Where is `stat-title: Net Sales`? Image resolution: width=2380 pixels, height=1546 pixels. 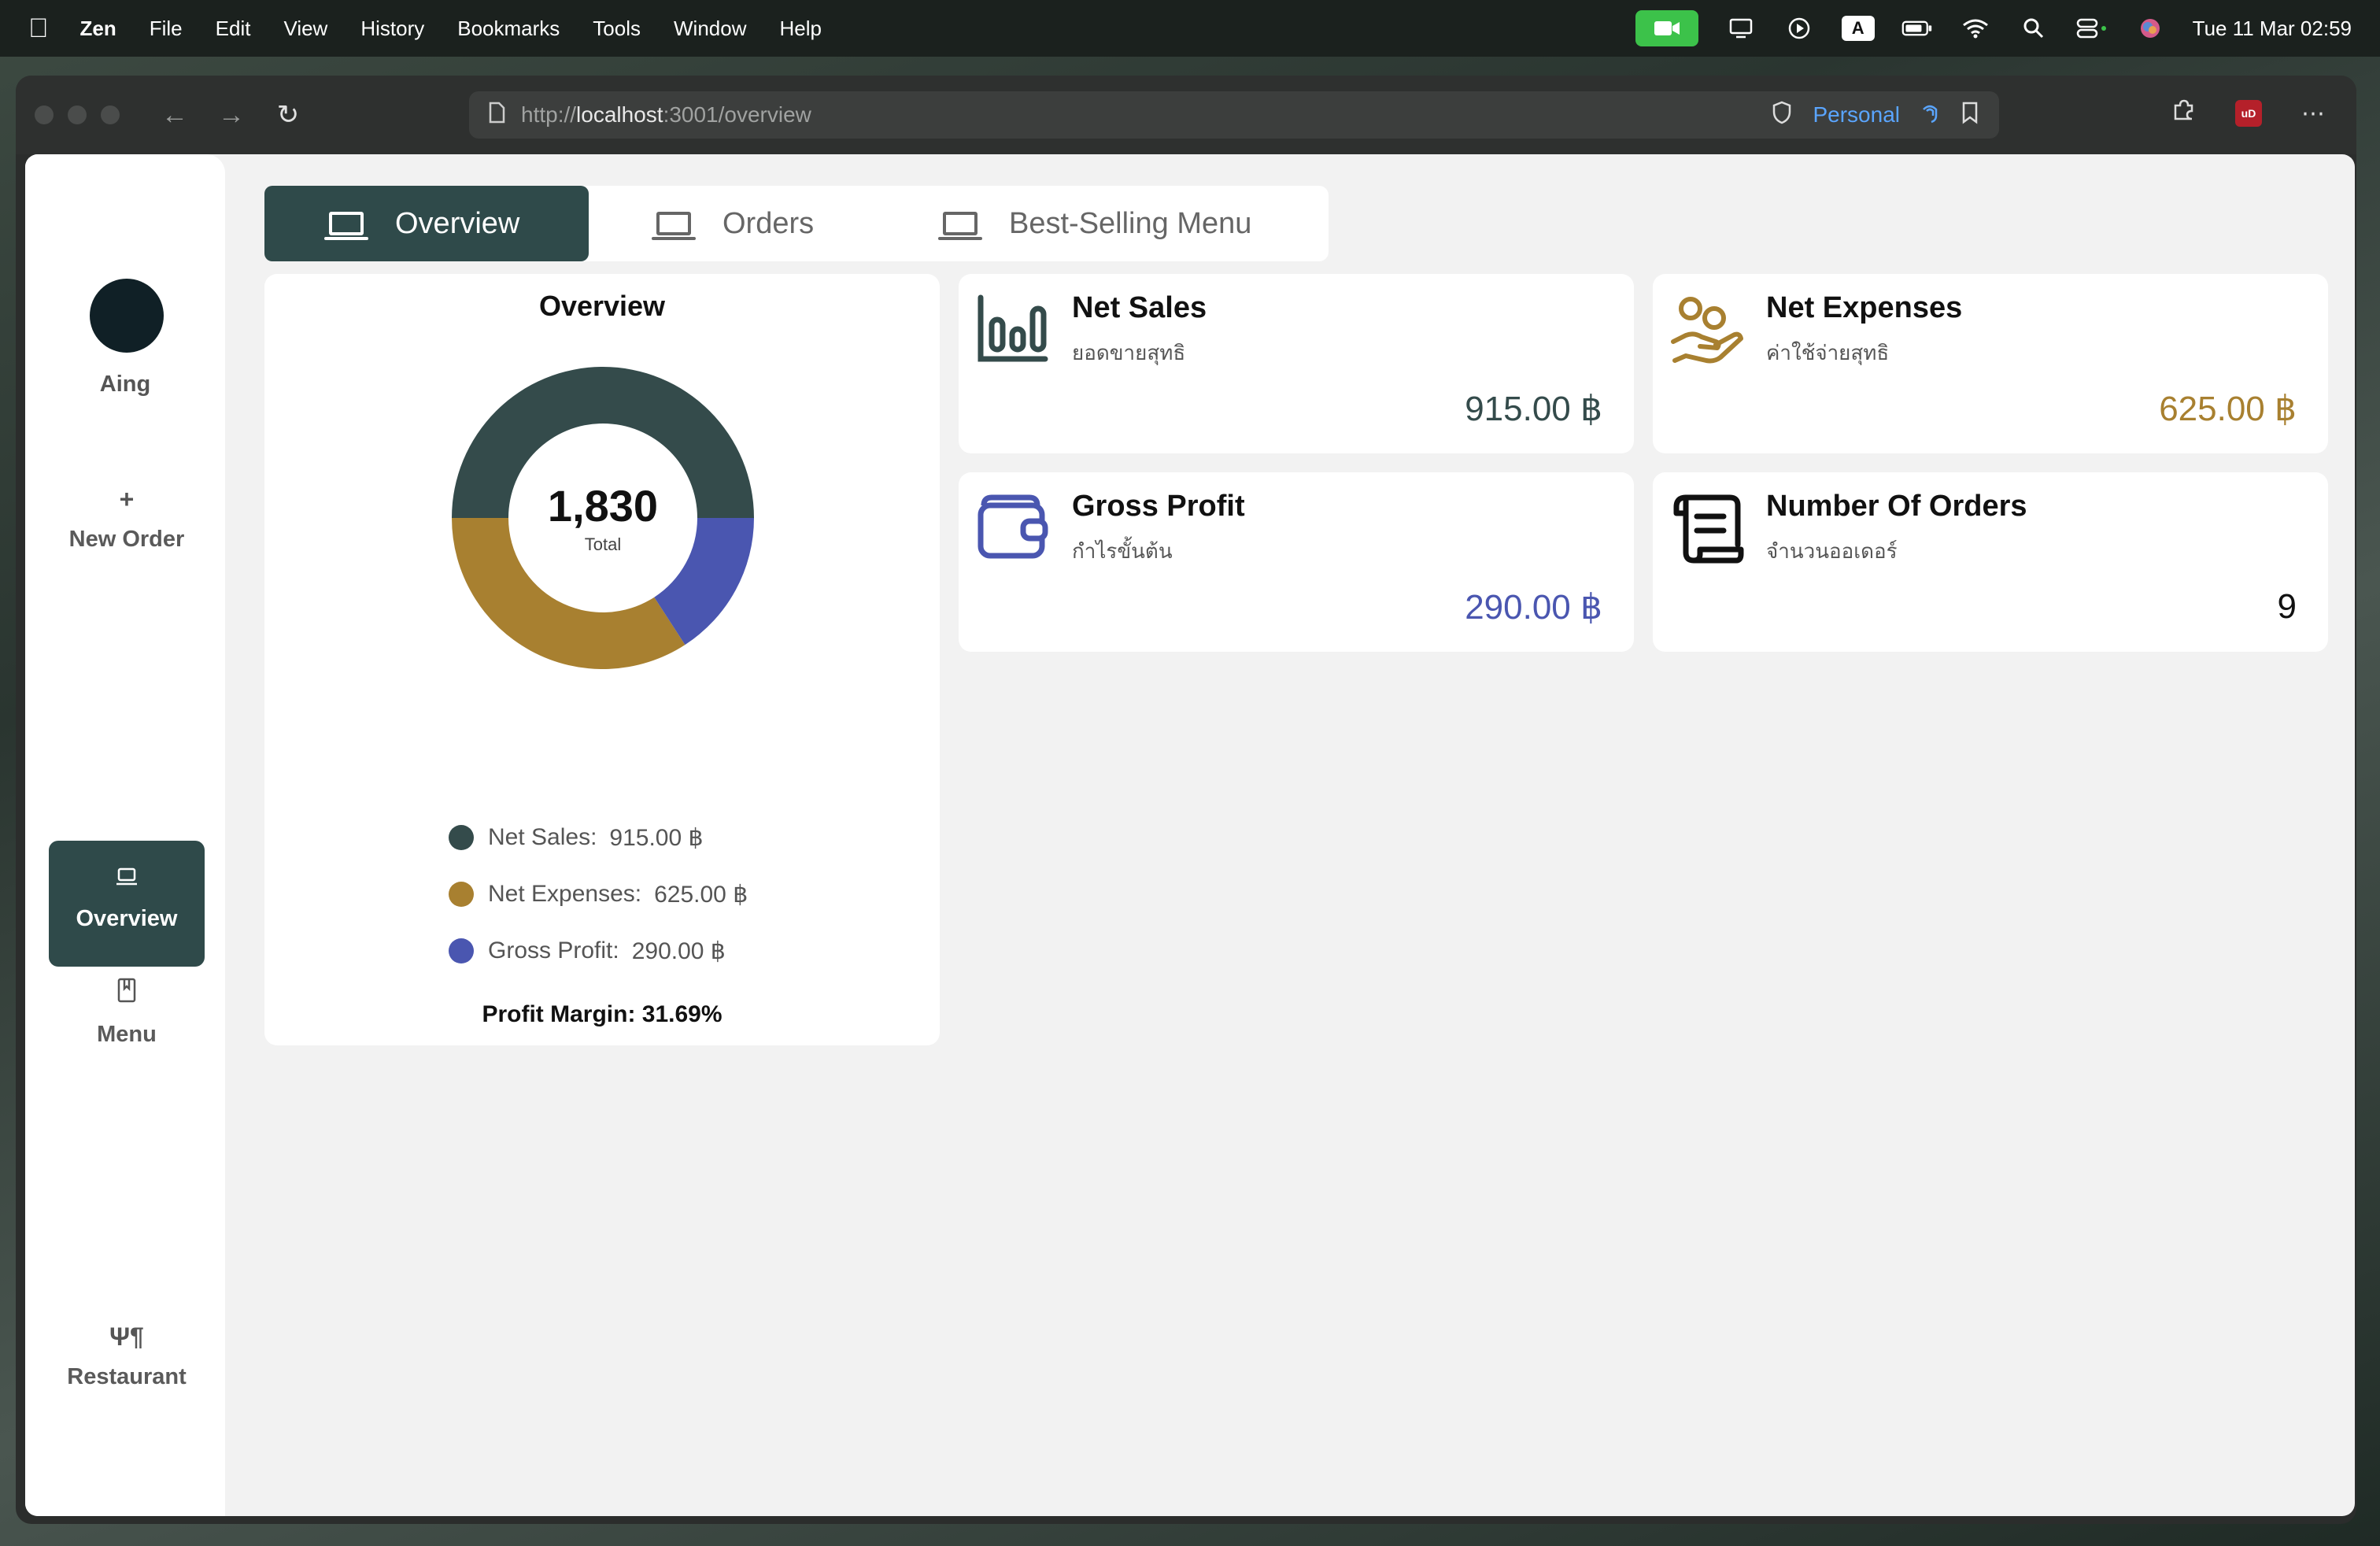 stat-title: Net Sales is located at coordinates (1139, 307).